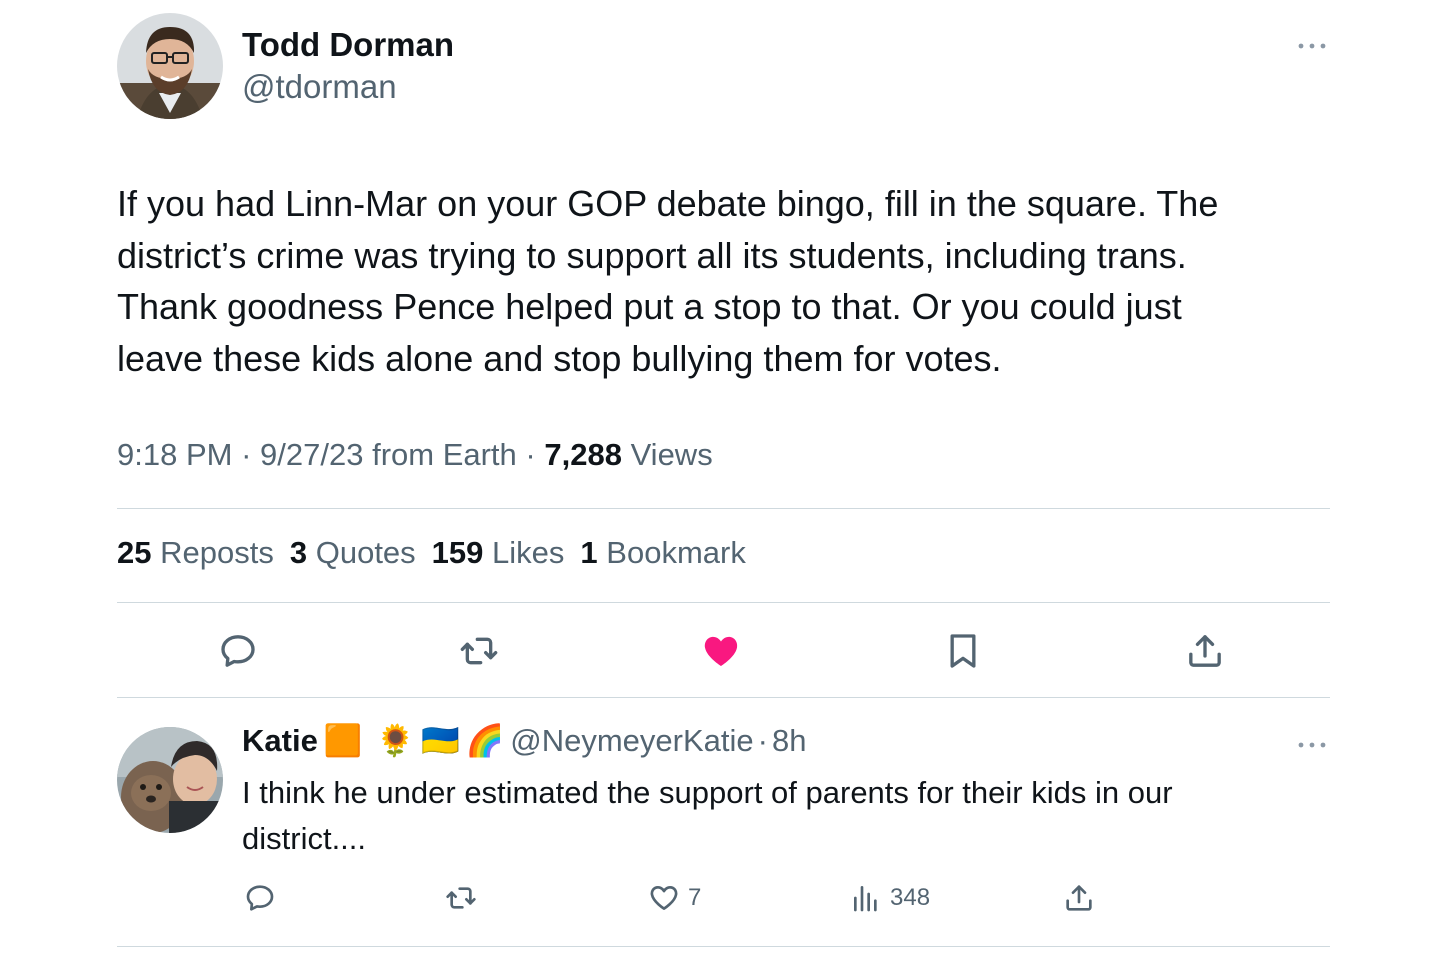 The height and width of the screenshot is (955, 1447). I want to click on reply-reply-button, so click(260, 898).